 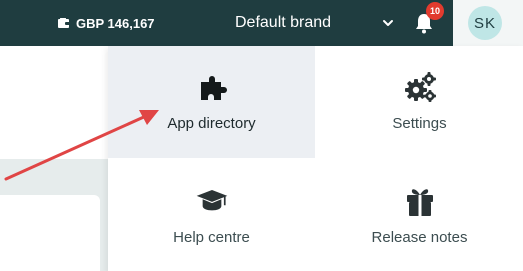 I want to click on menu-item-label: Release notes, so click(x=419, y=237).